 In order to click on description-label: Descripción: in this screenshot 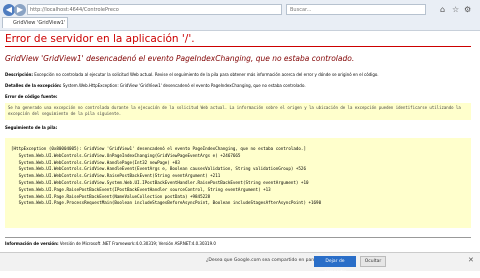, I will do `click(19, 74)`.